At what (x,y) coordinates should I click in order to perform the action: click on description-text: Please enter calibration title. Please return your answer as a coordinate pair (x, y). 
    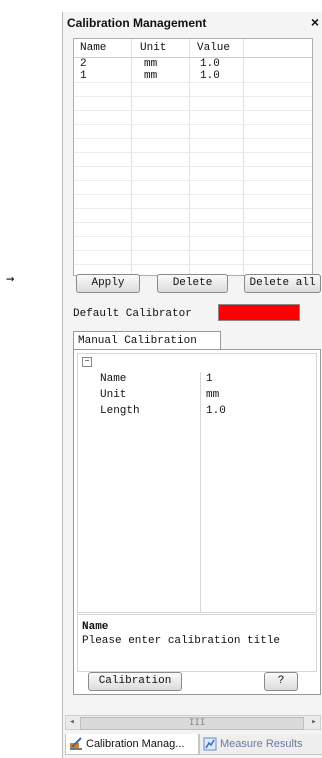
    Looking at the image, I should click on (181, 641).